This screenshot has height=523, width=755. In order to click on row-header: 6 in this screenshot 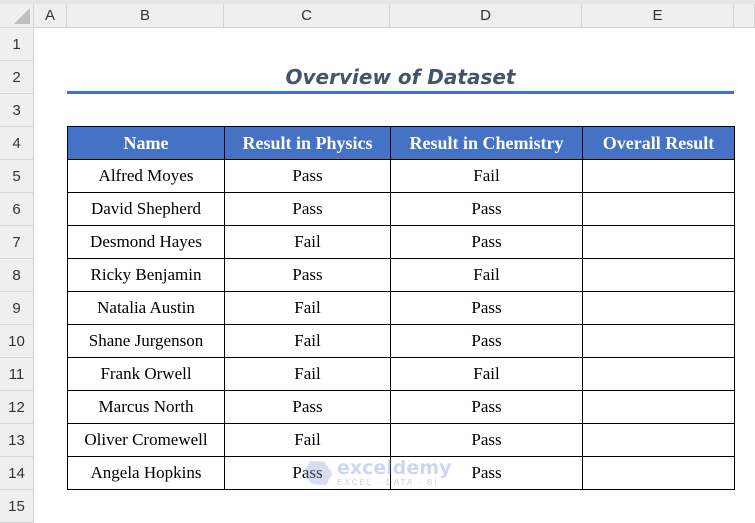, I will do `click(17, 209)`.